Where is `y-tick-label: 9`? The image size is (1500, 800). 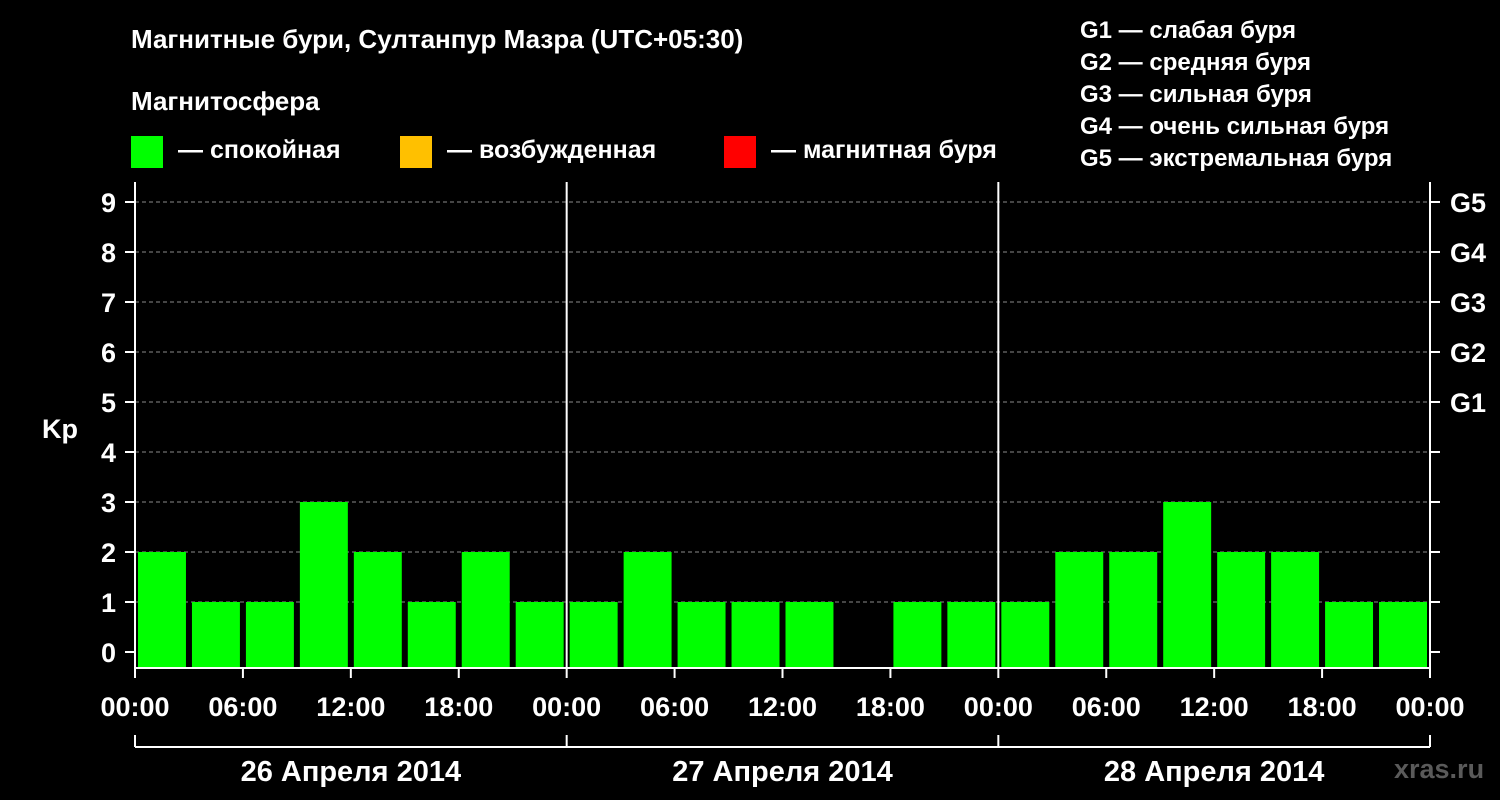 y-tick-label: 9 is located at coordinates (108, 203).